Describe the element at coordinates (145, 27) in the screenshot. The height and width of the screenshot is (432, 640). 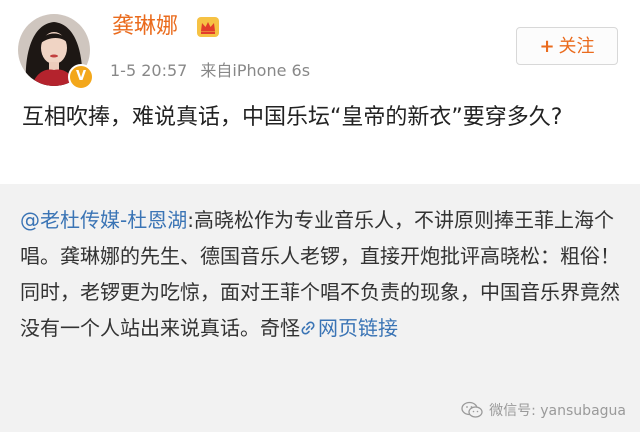
I see `username: 龚琳娜` at that location.